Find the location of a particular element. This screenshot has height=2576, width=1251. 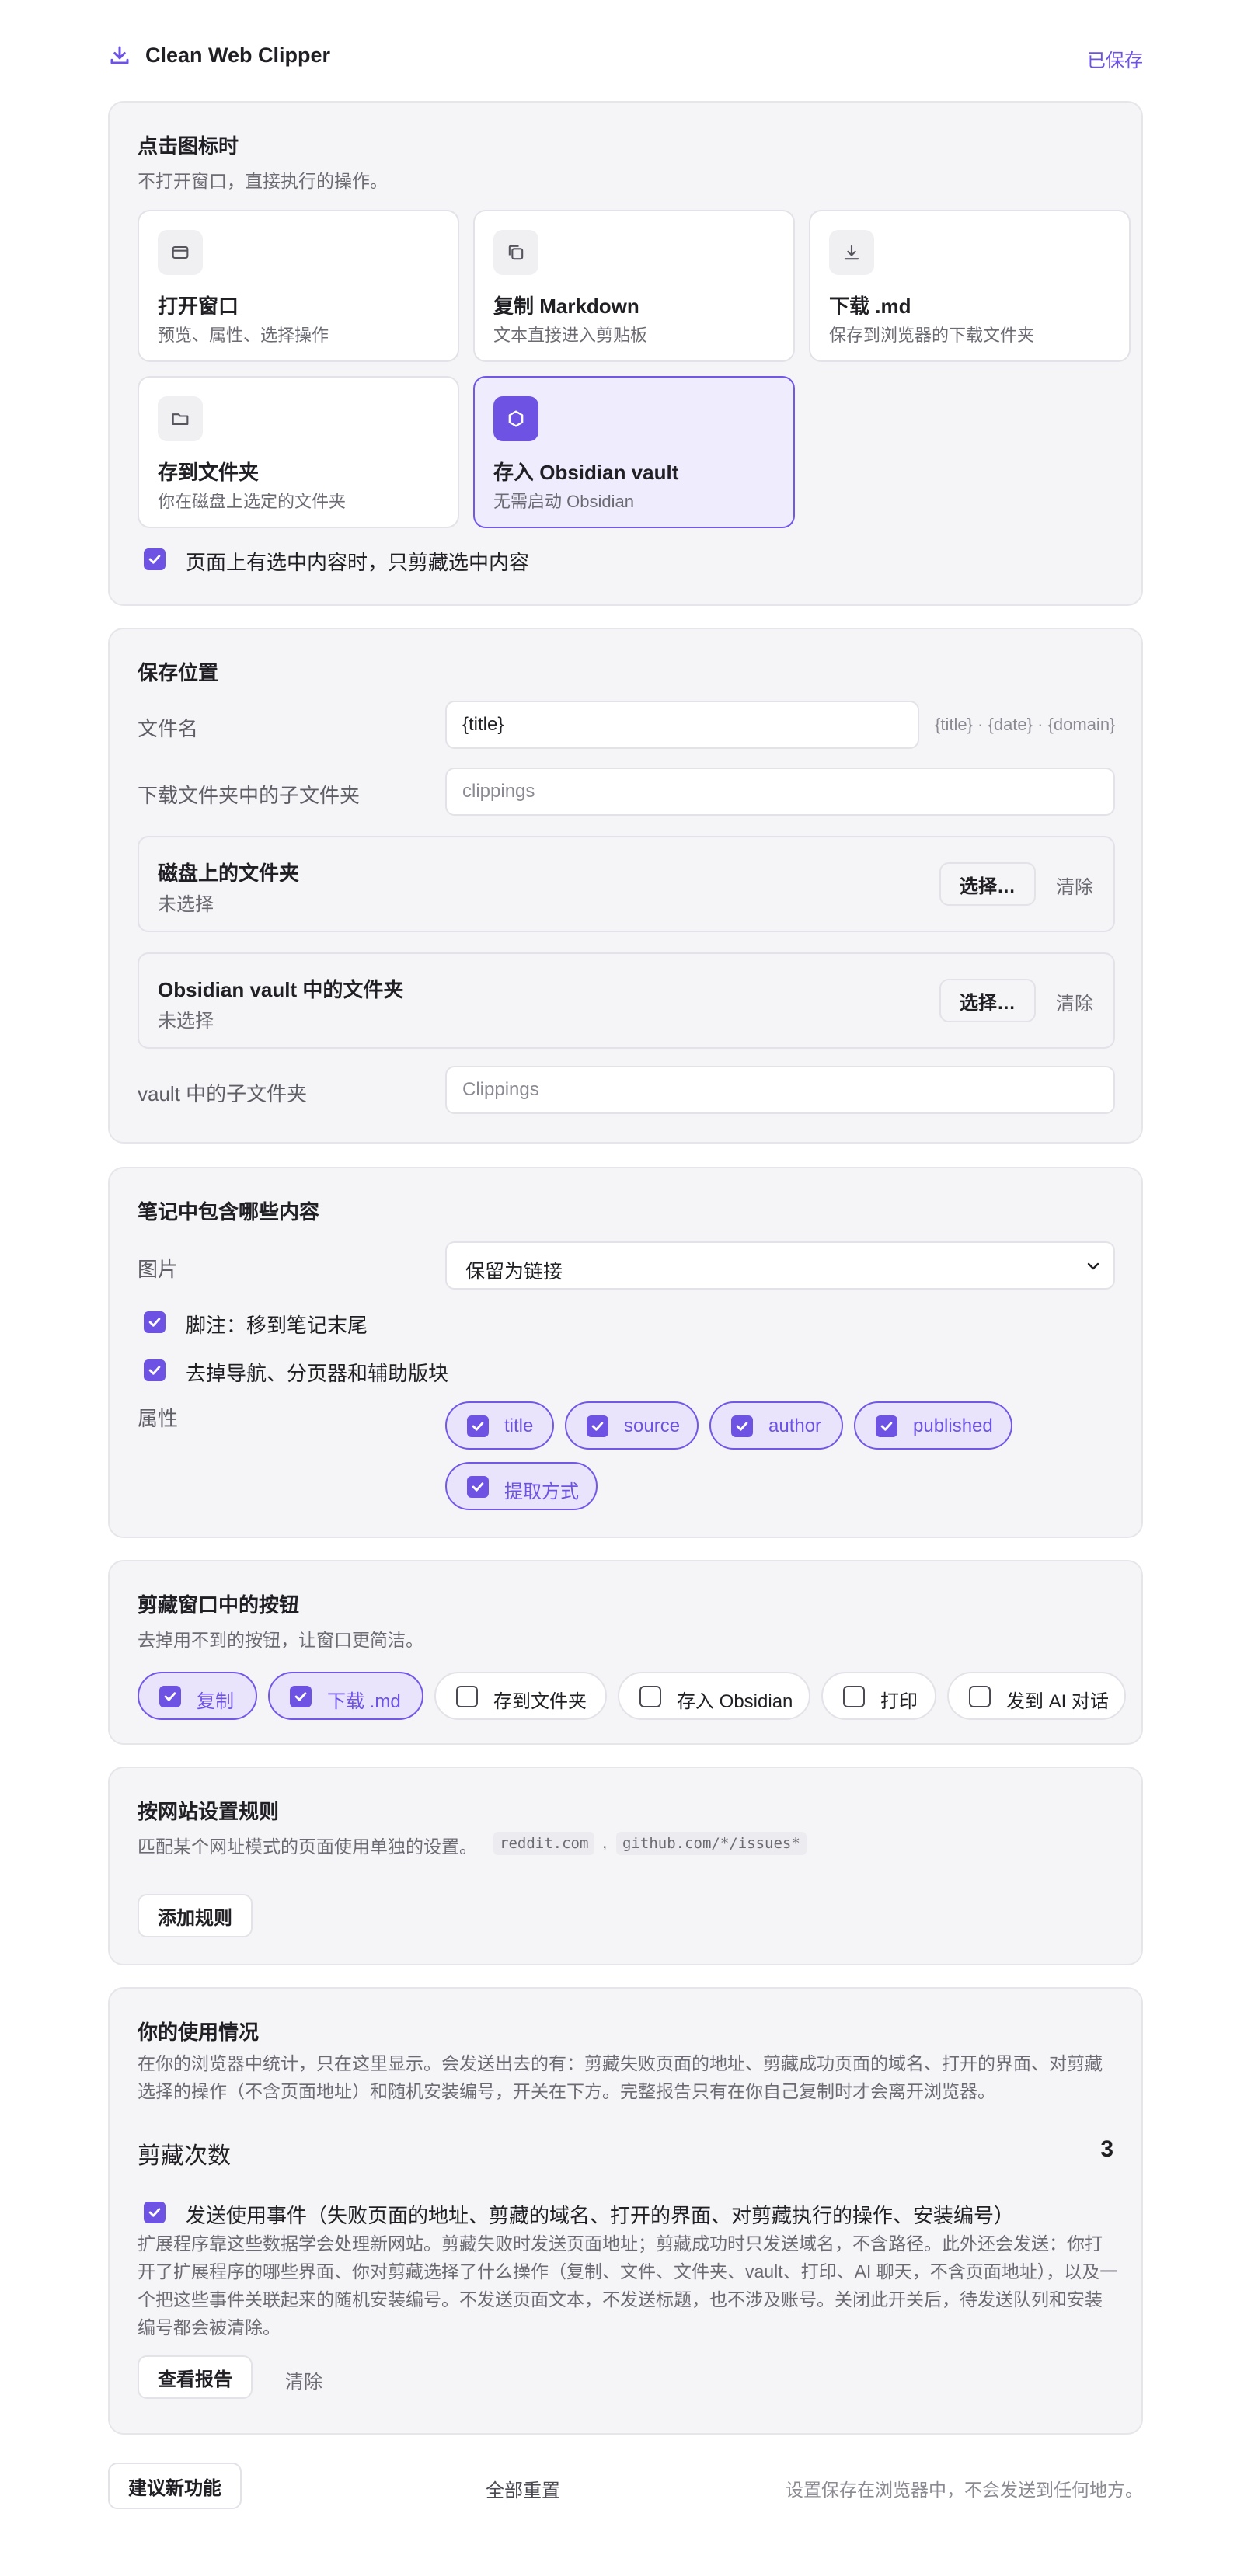

usage-title: 你的使用情况 is located at coordinates (199, 2032).